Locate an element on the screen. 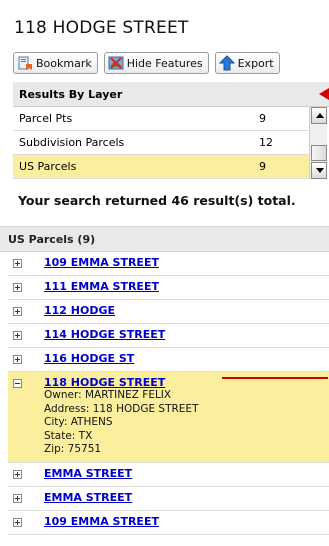 The width and height of the screenshot is (329, 546). layer-list-scrollbar is located at coordinates (318, 143).